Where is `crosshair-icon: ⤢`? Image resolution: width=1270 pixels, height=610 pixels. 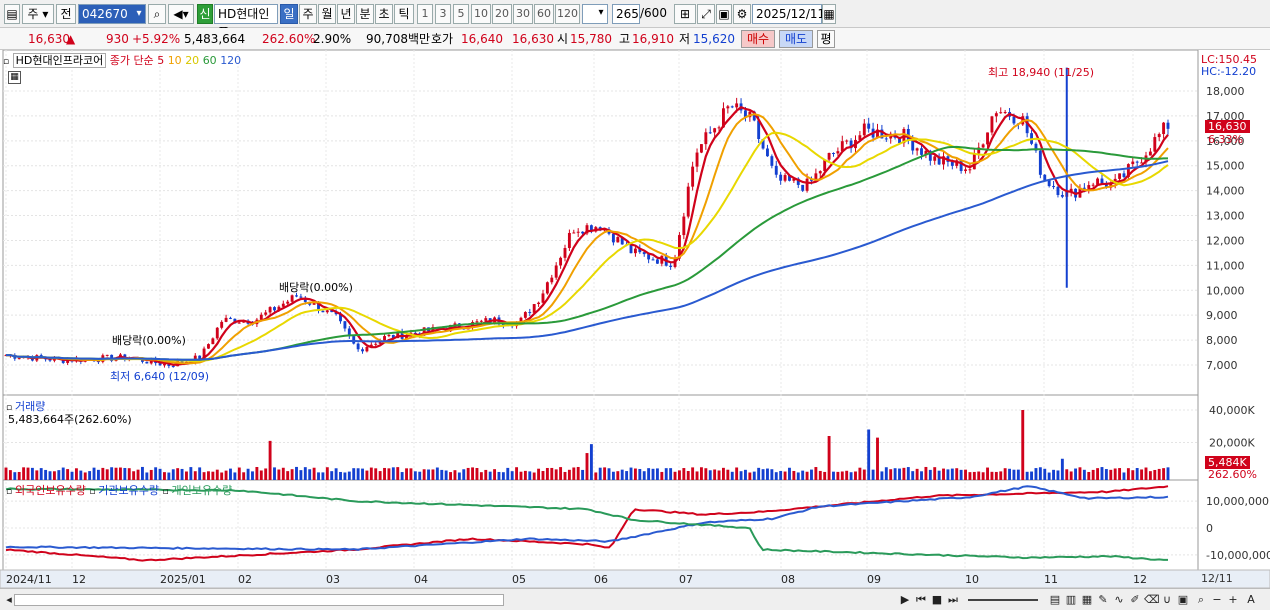 crosshair-icon: ⤢ is located at coordinates (706, 14).